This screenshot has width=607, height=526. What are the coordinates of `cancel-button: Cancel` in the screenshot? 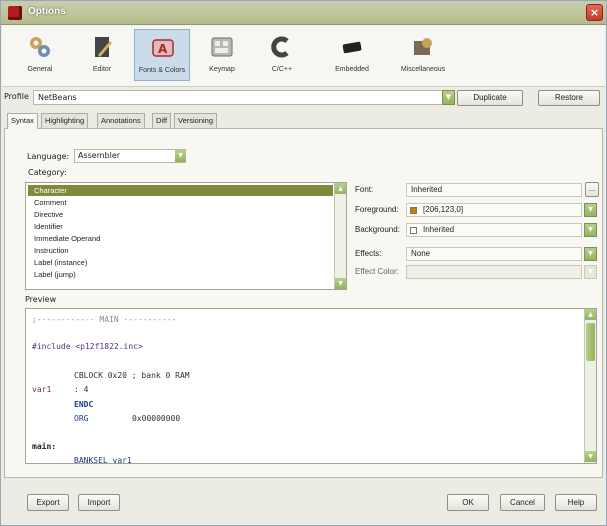 It's located at (522, 502).